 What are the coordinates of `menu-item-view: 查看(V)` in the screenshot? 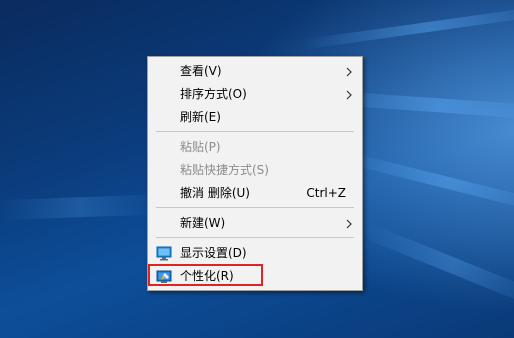 It's located at (255, 71).